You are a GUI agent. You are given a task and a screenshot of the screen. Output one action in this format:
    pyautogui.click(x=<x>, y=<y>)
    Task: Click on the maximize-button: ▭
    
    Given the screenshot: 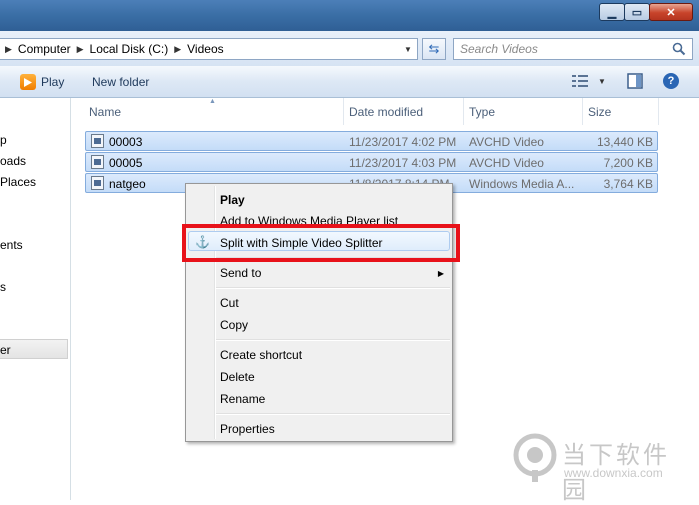 What is the action you would take?
    pyautogui.click(x=637, y=12)
    